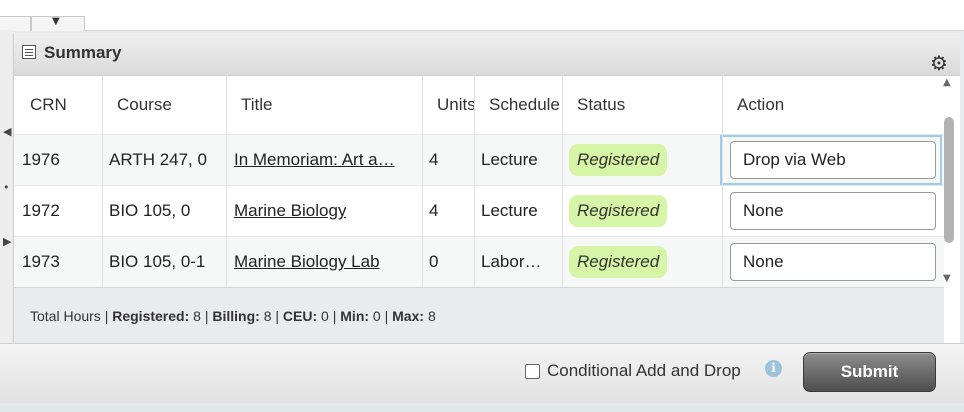  Describe the element at coordinates (939, 63) in the screenshot. I see `gear-icon: ⚙` at that location.